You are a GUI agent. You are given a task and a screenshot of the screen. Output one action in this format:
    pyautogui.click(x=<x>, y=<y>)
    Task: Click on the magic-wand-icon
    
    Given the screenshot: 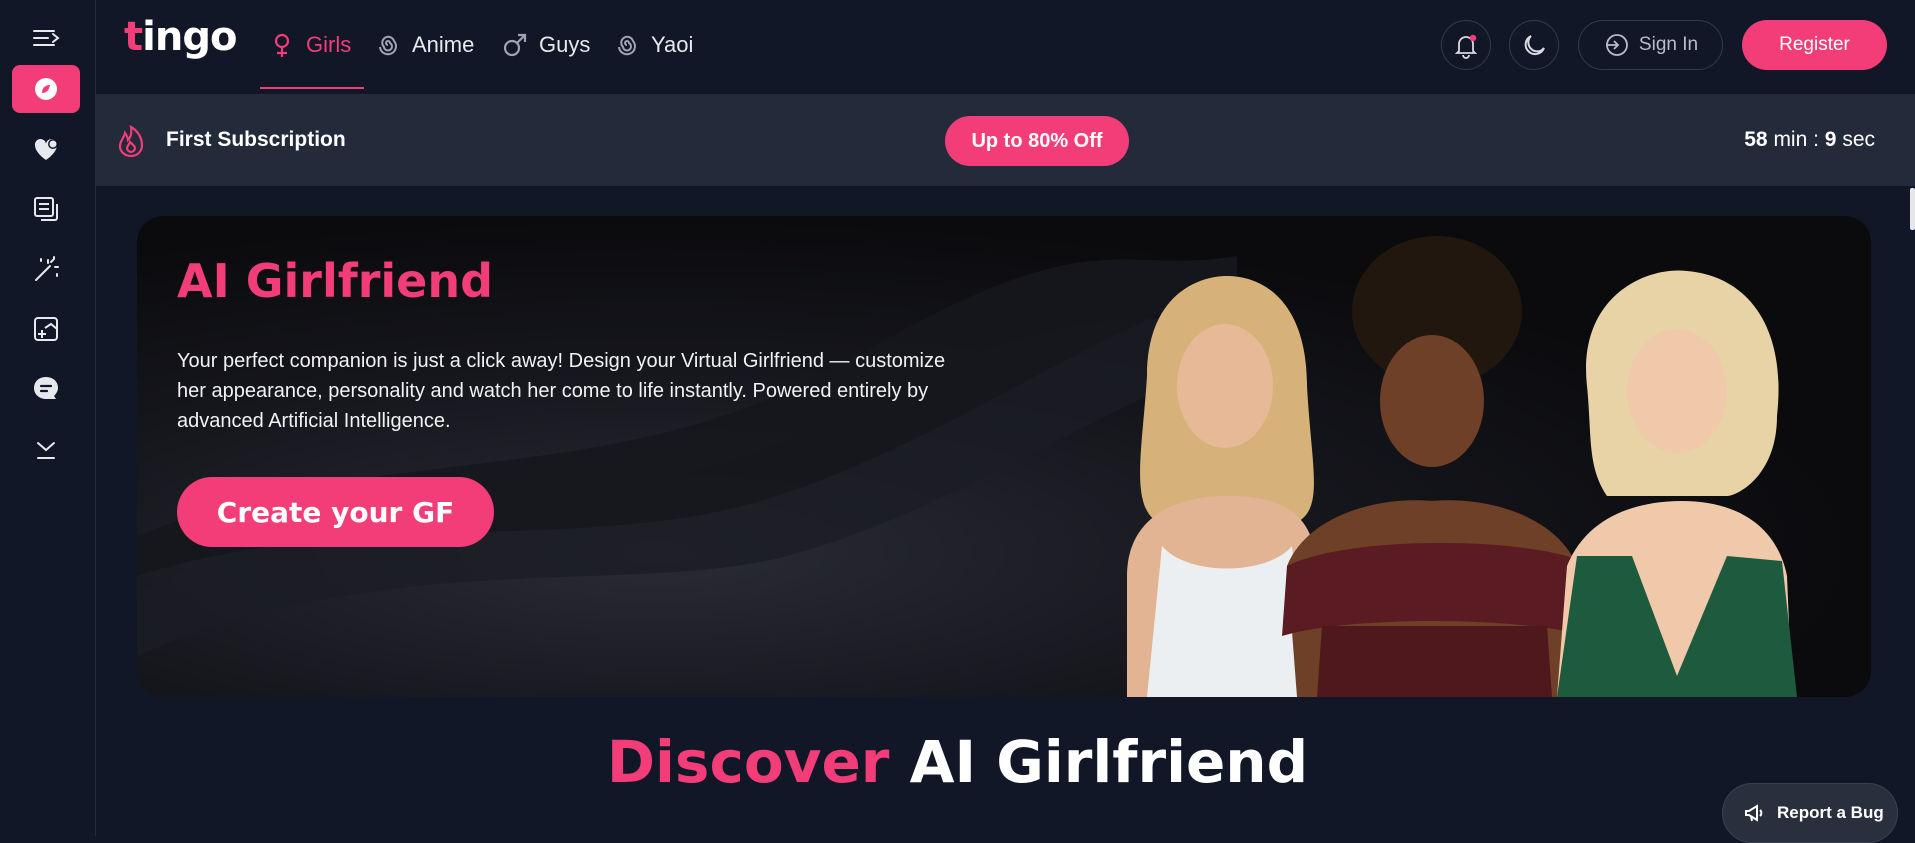 What is the action you would take?
    pyautogui.click(x=47, y=268)
    